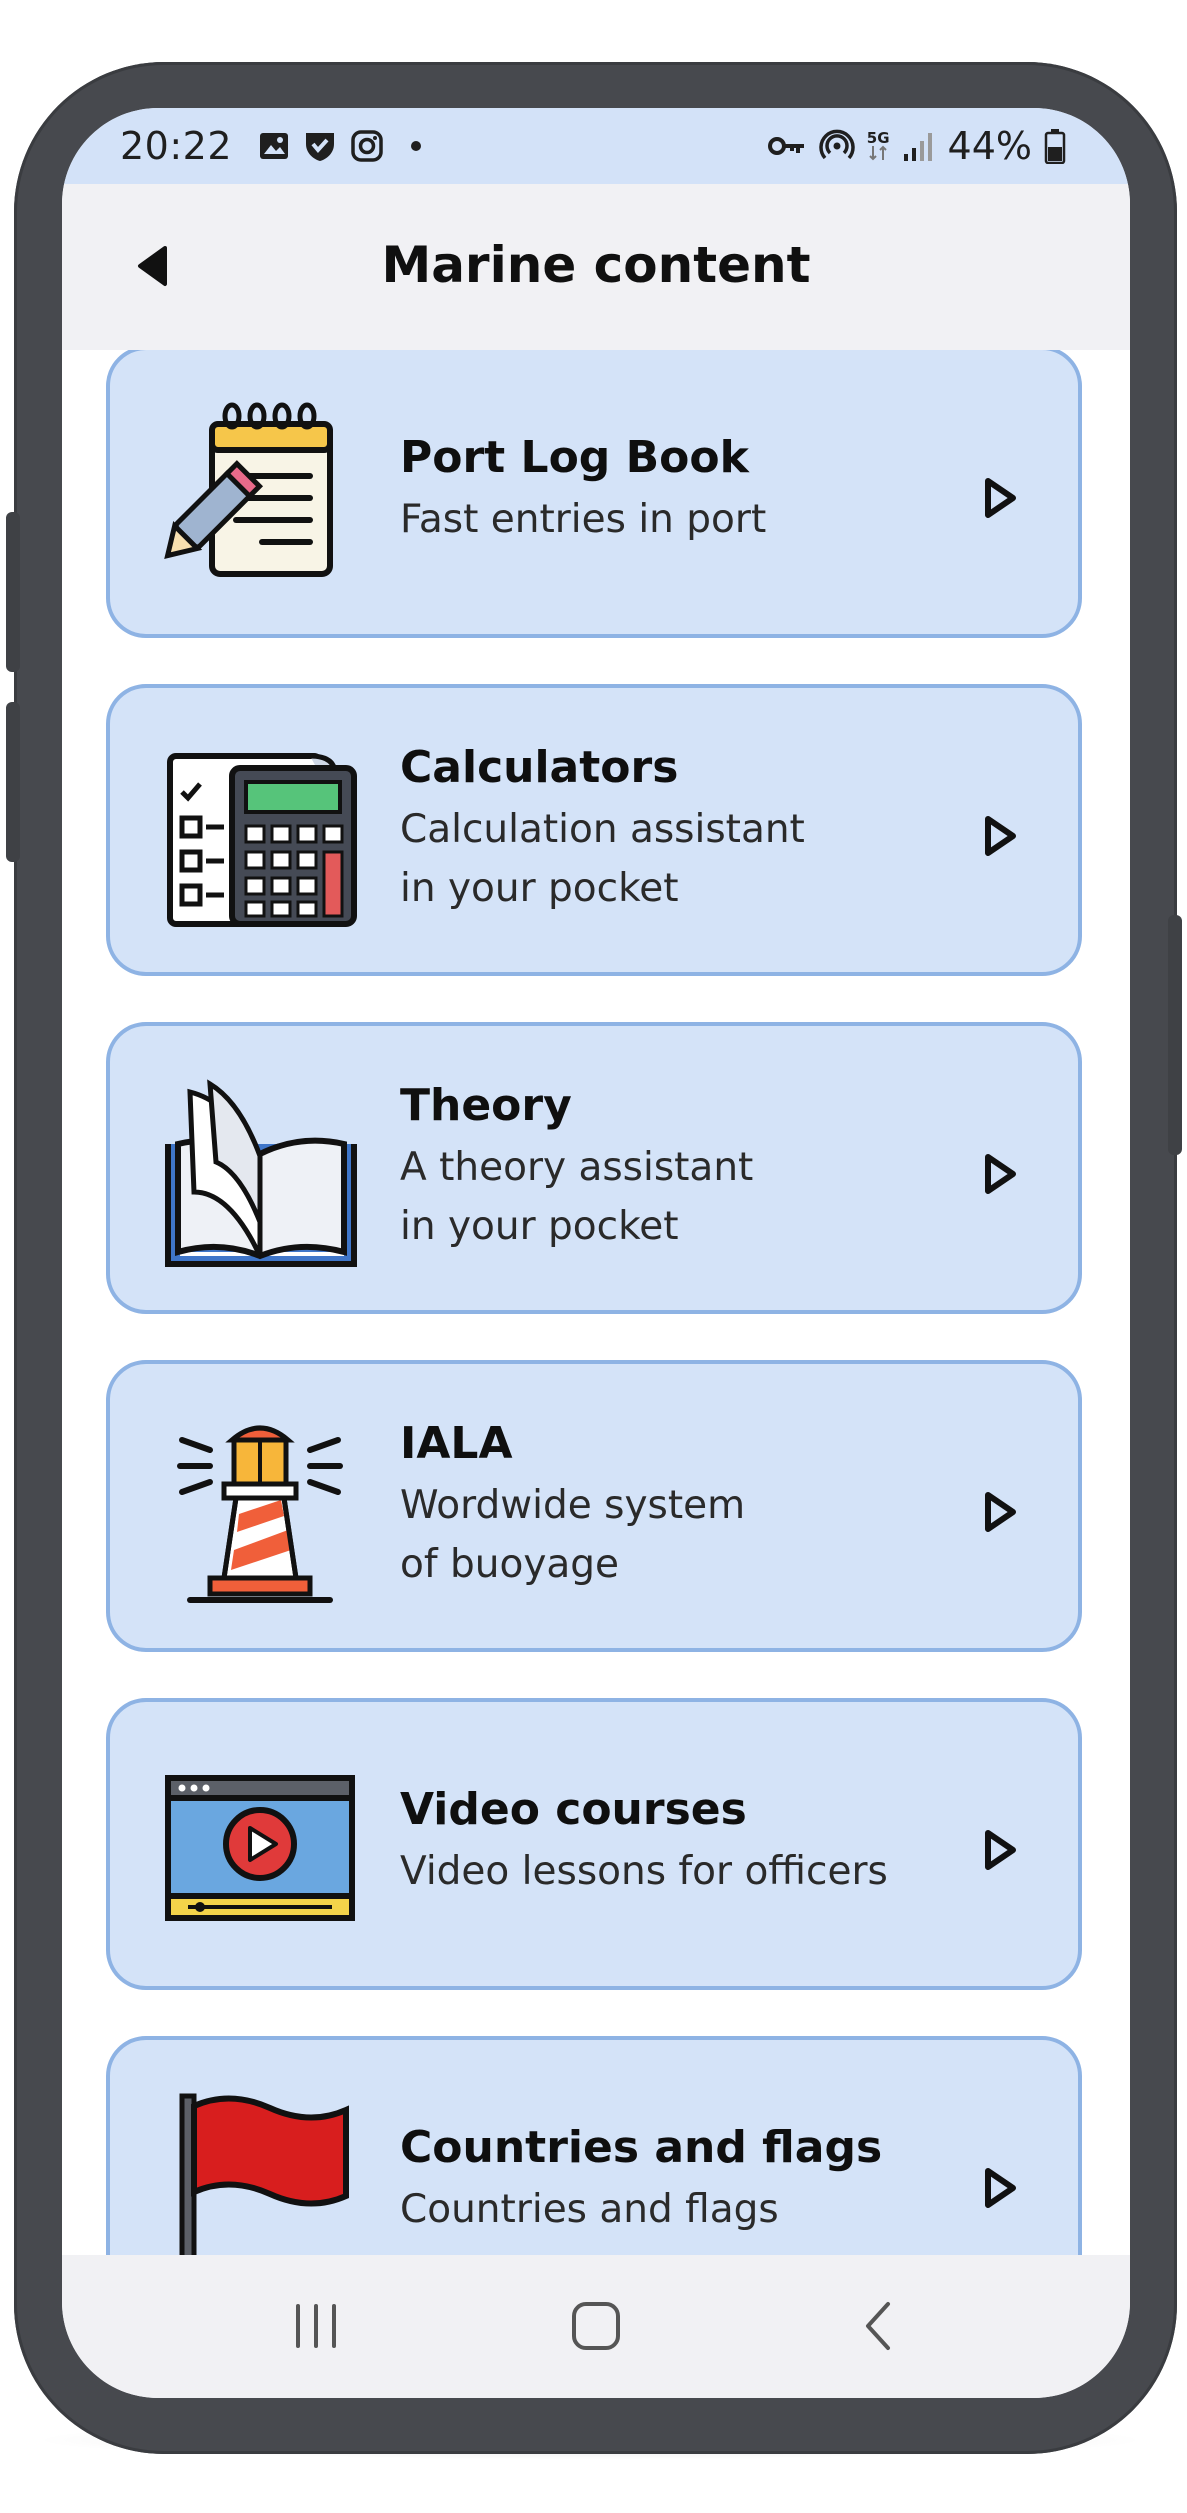 The width and height of the screenshot is (1187, 2513). I want to click on instagram-icon, so click(367, 146).